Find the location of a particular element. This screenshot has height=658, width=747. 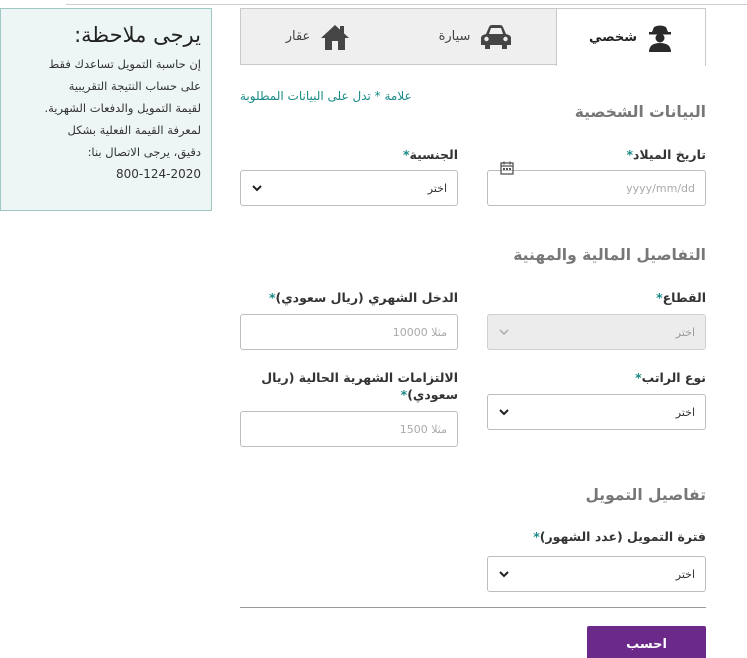

sector-value: اختر is located at coordinates (685, 332).